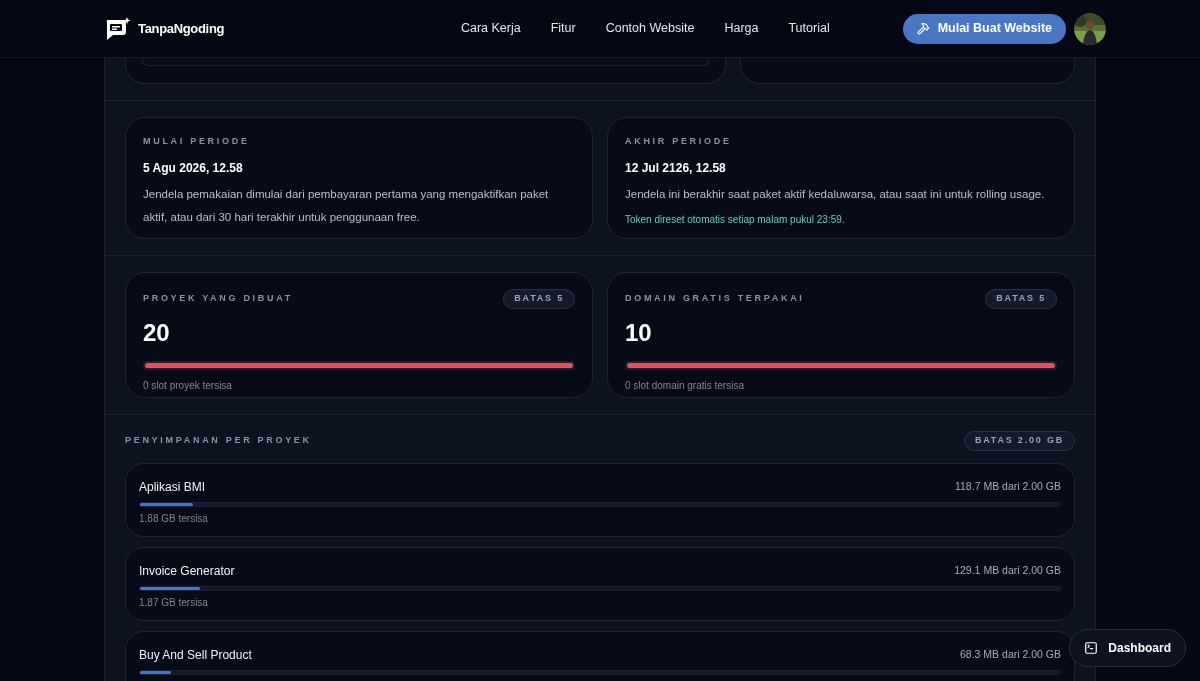 This screenshot has height=681, width=1200. What do you see at coordinates (188, 385) in the screenshot?
I see `quota-remaining: 0 slot proyek tersisa` at bounding box center [188, 385].